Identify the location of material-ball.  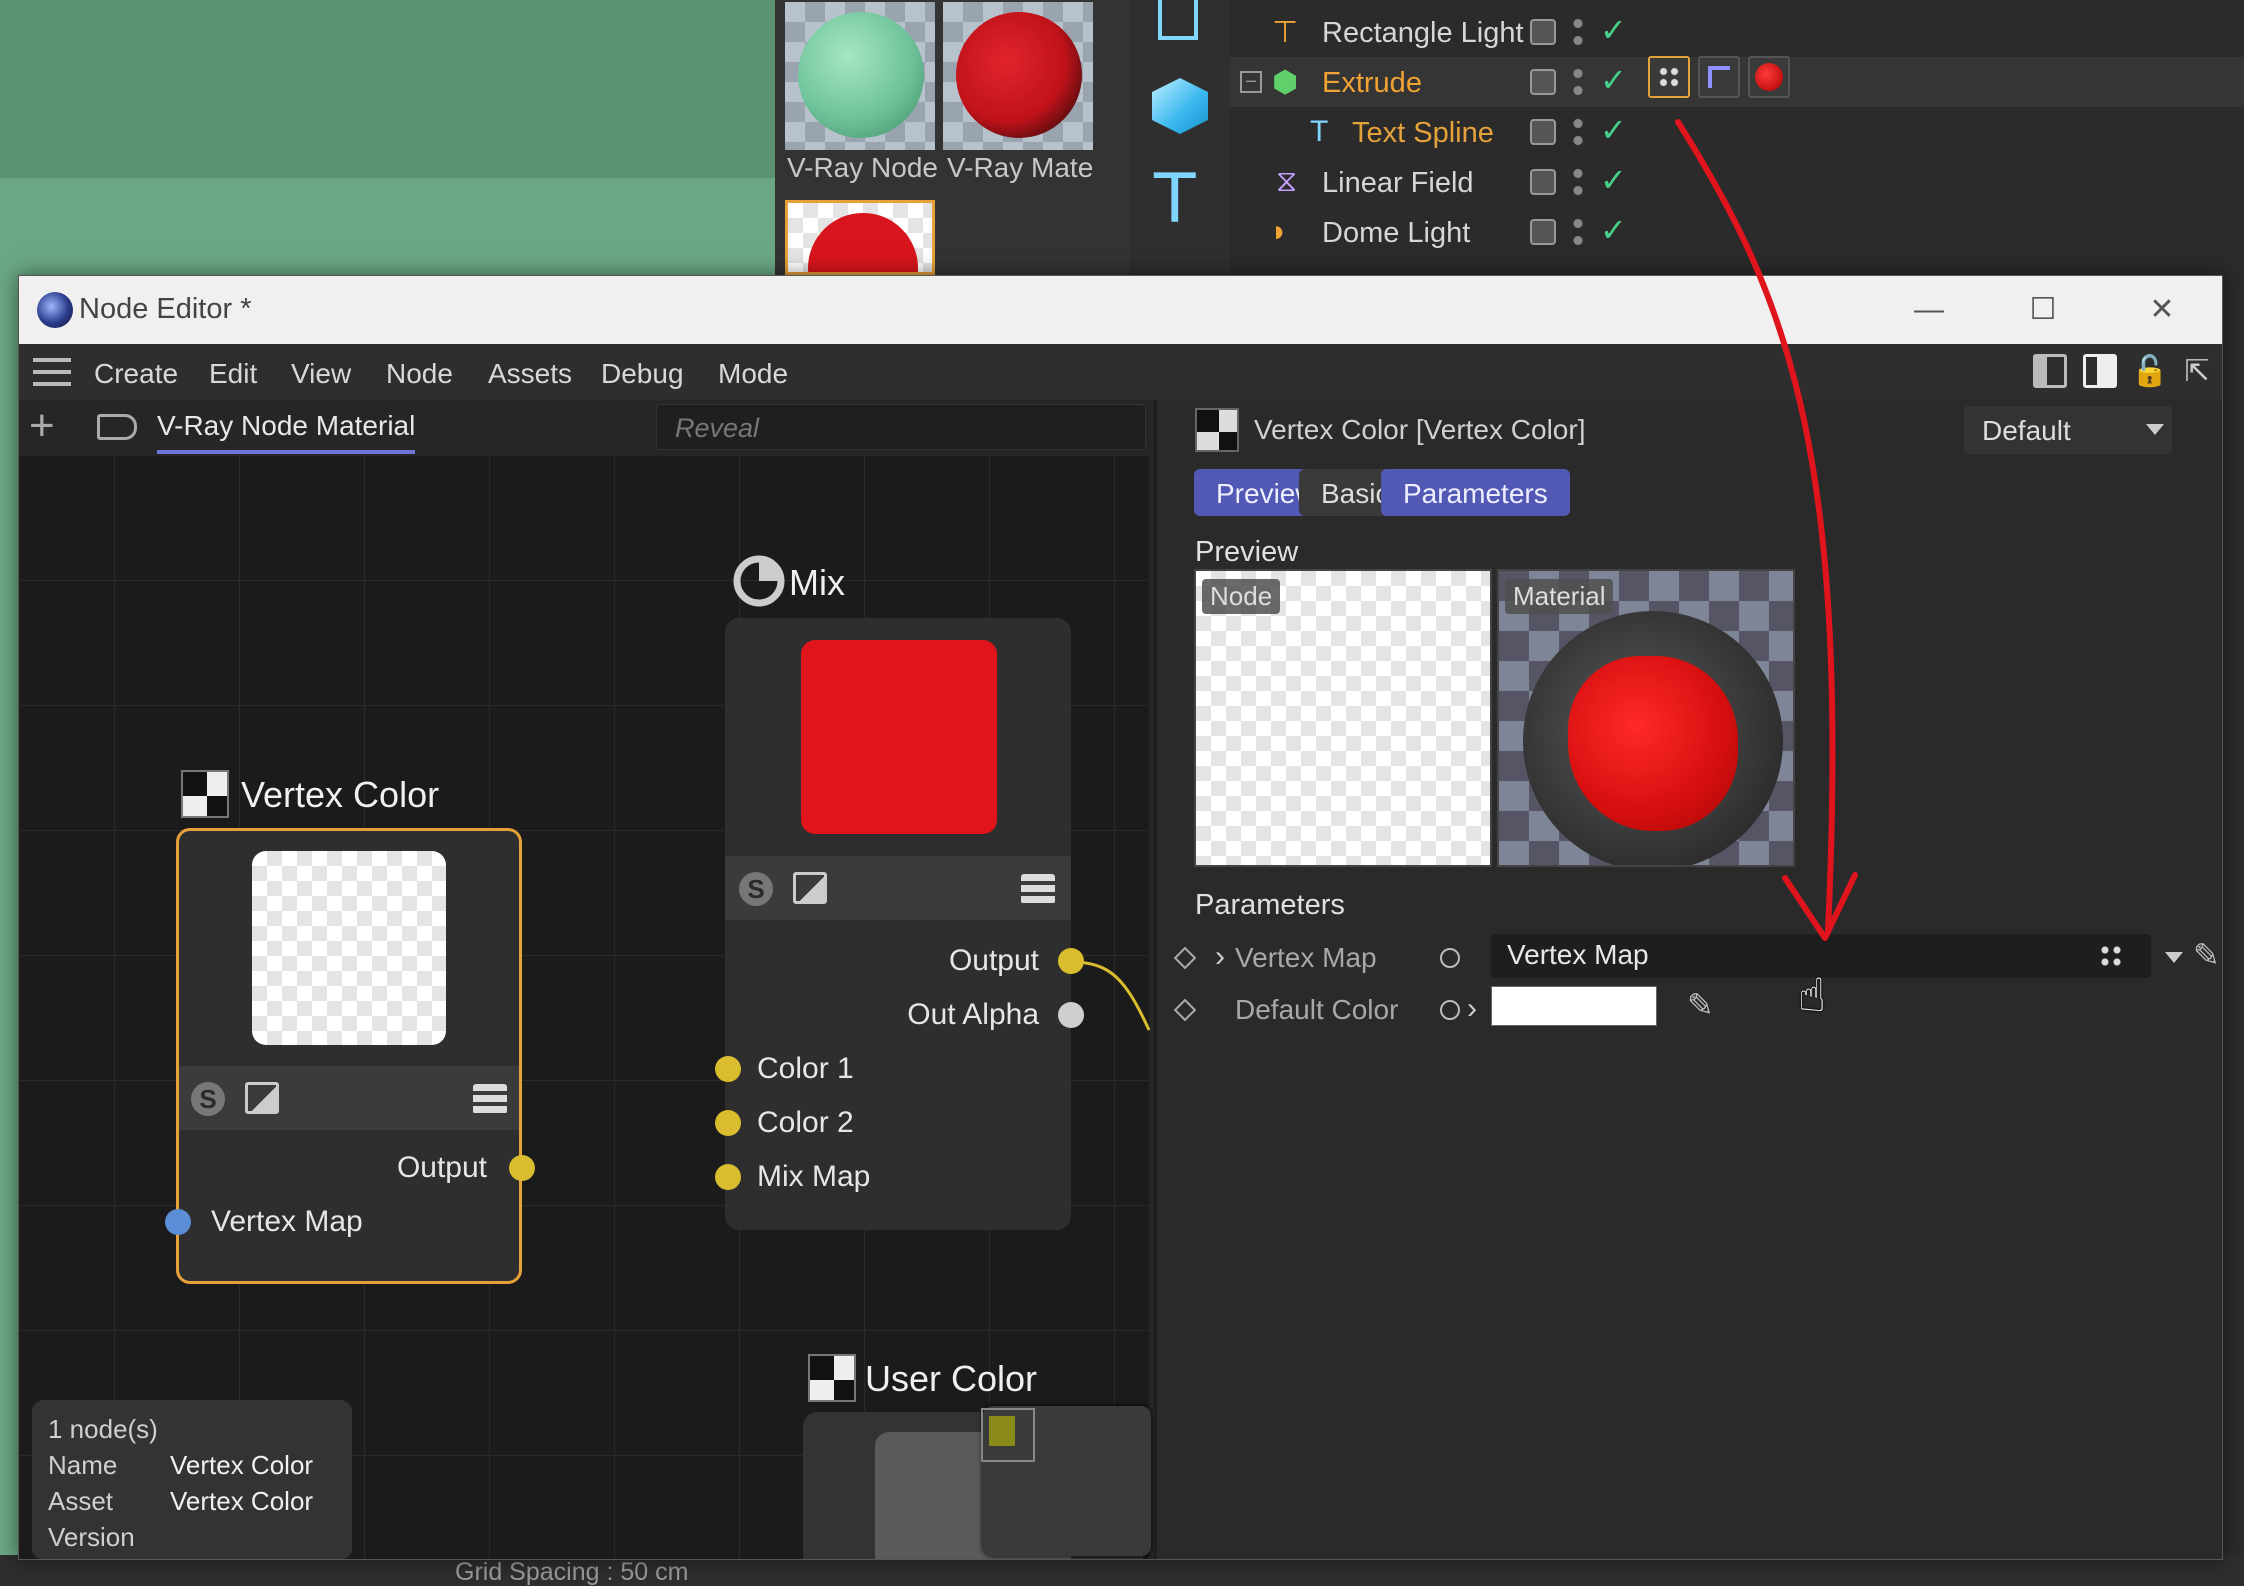
(863, 242).